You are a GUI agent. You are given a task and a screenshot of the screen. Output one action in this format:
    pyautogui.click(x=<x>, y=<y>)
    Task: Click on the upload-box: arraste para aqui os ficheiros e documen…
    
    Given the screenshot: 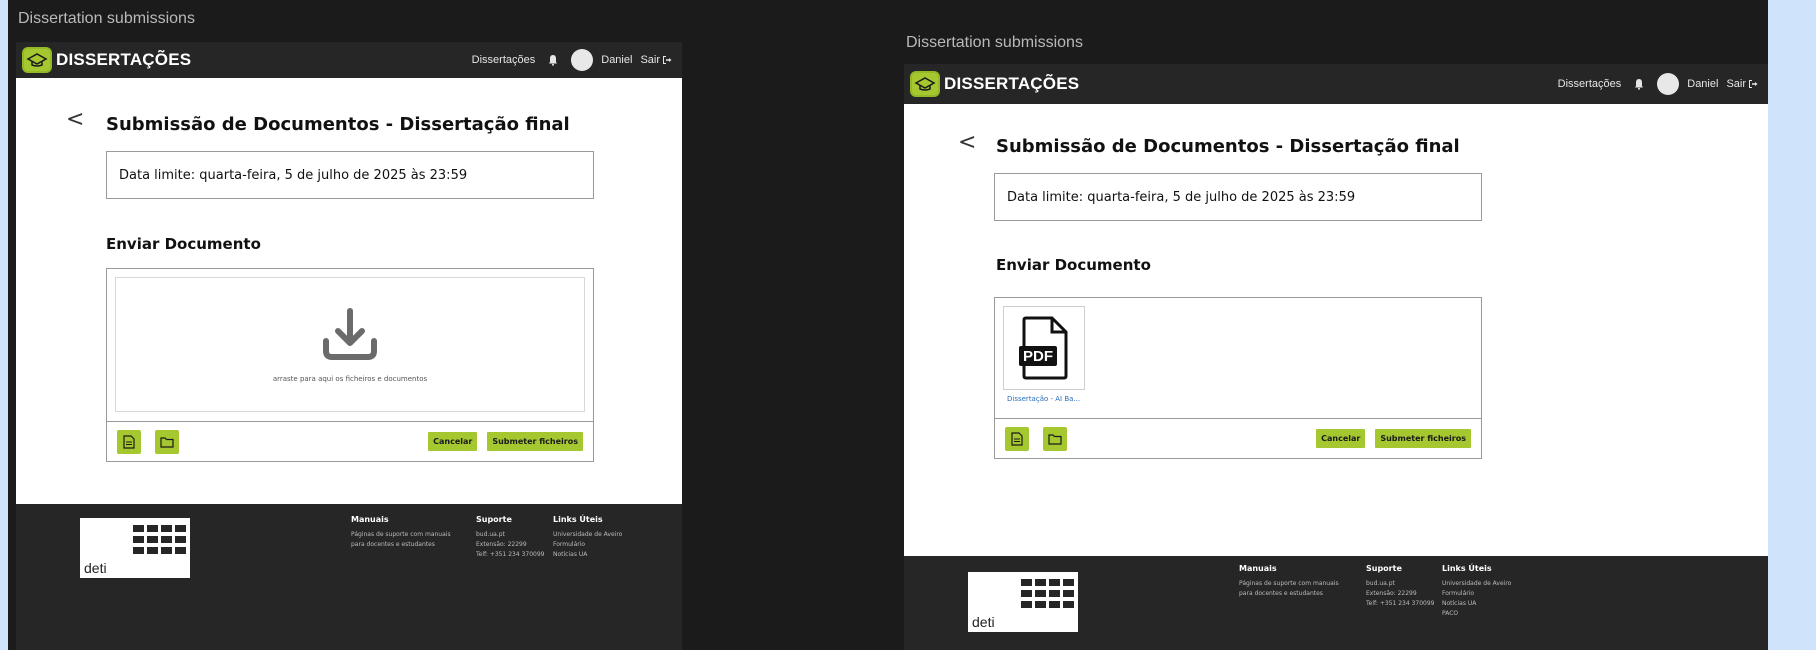 What is the action you would take?
    pyautogui.click(x=350, y=365)
    